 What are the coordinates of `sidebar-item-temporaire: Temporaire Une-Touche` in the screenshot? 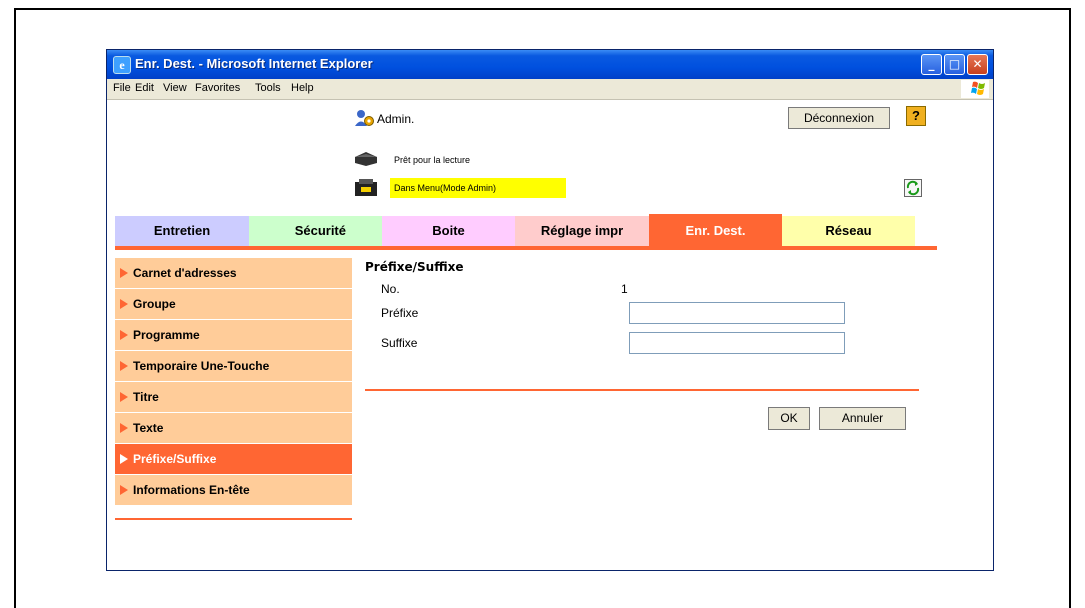 It's located at (233, 366).